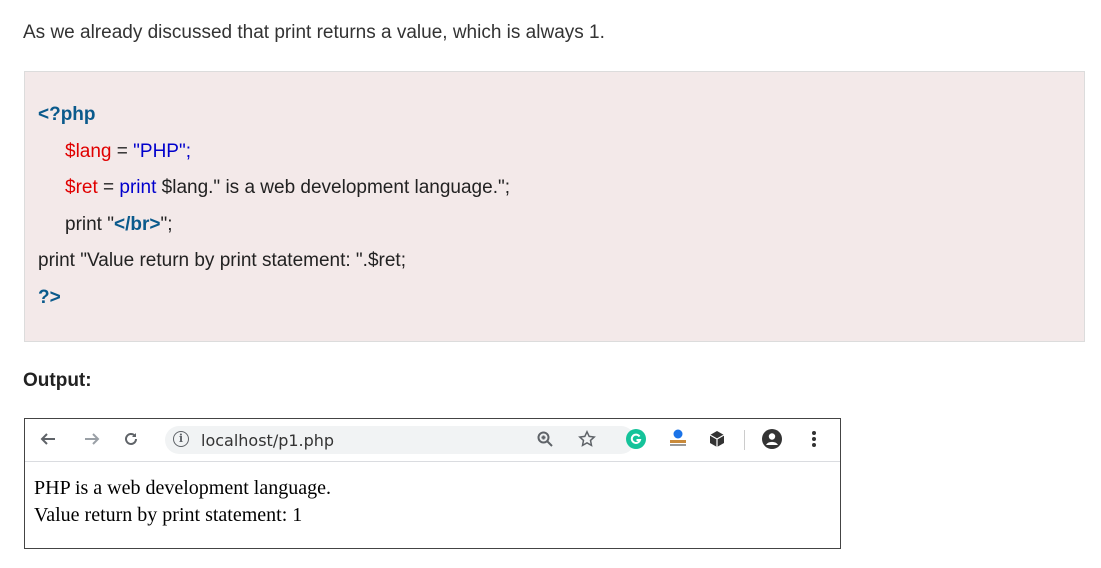 The height and width of the screenshot is (568, 1101). Describe the element at coordinates (678, 439) in the screenshot. I see `extension-icon` at that location.